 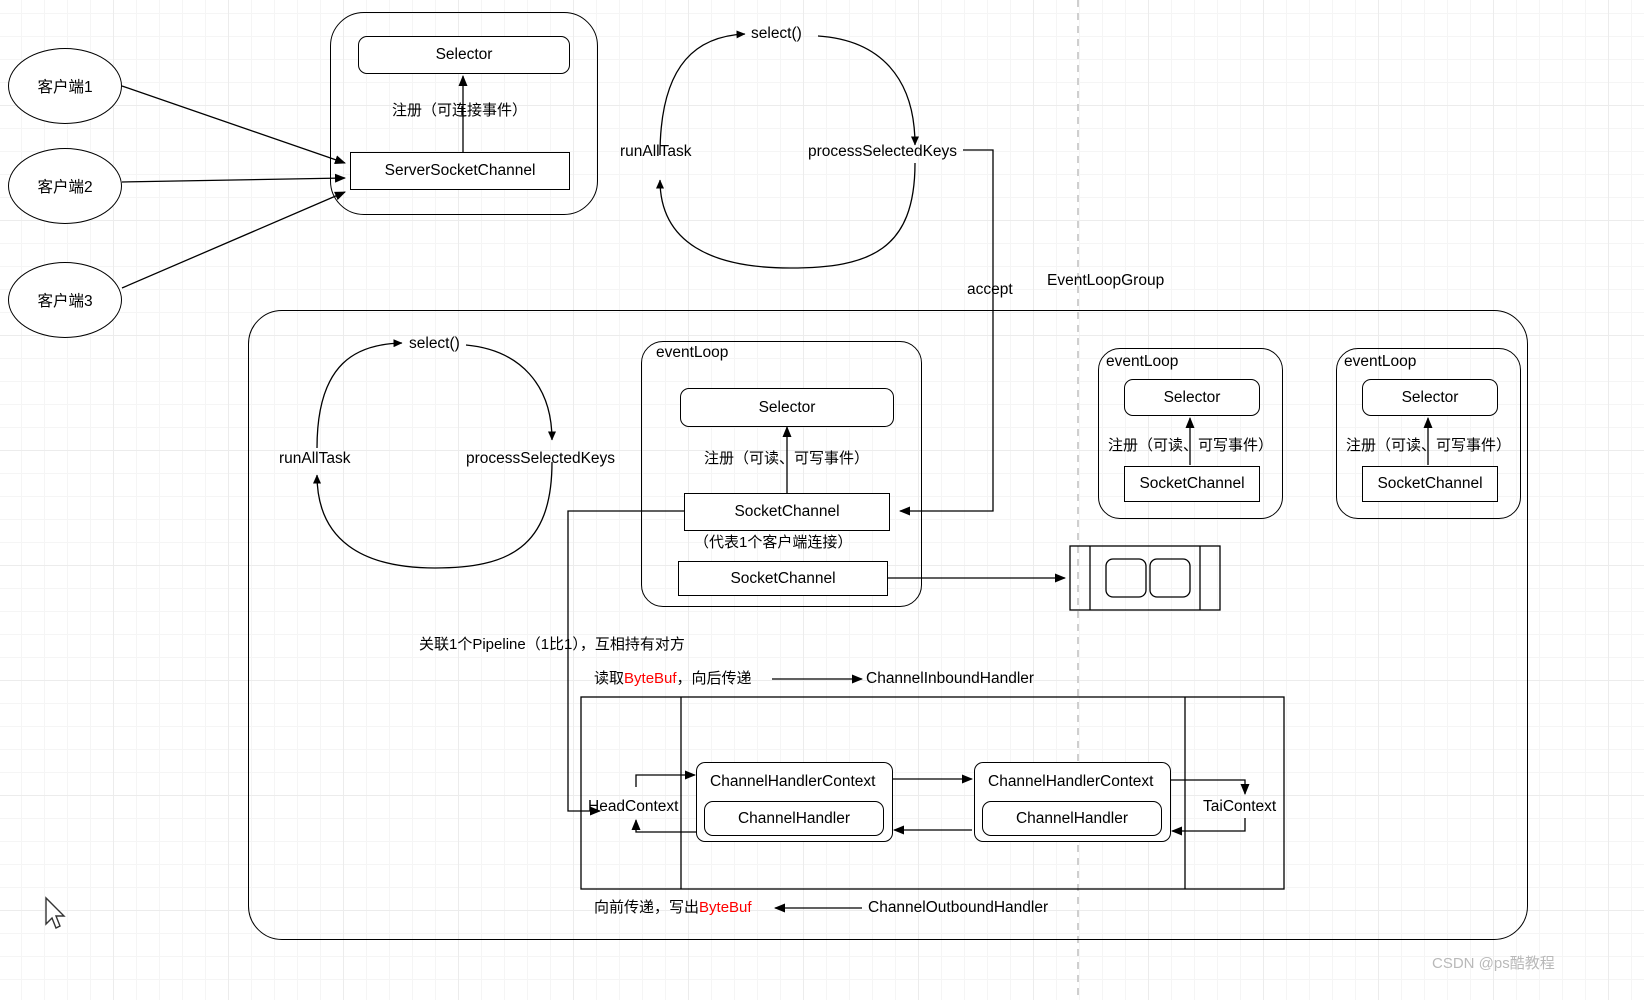 I want to click on event-loop-3-register-label: 注册（可读、可写事件）, so click(x=1429, y=445).